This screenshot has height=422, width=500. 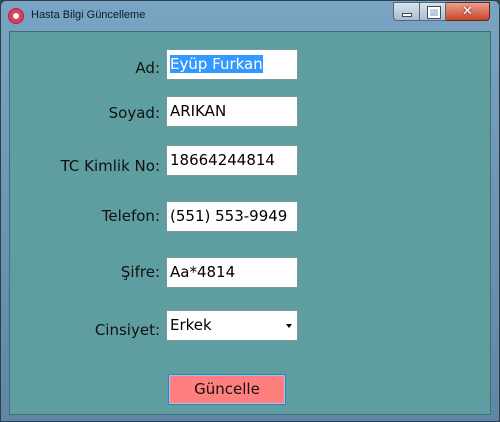 What do you see at coordinates (406, 11) in the screenshot?
I see `minimize-button` at bounding box center [406, 11].